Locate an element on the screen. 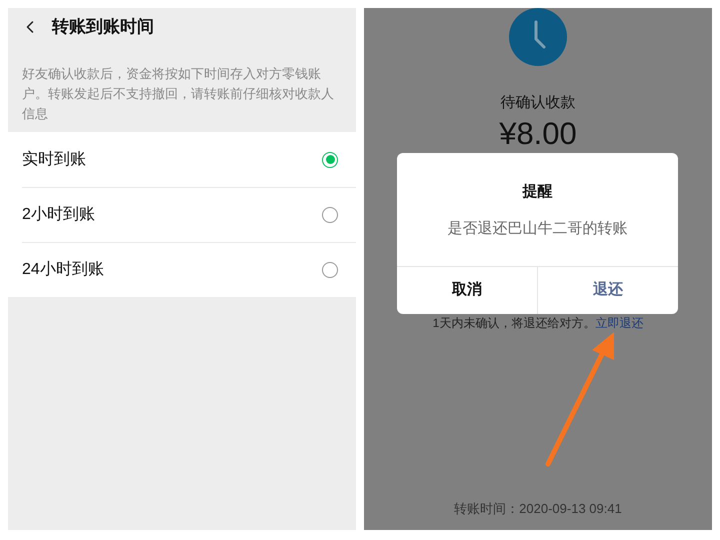 The width and height of the screenshot is (720, 540). option-row: 24小时到账 is located at coordinates (182, 269).